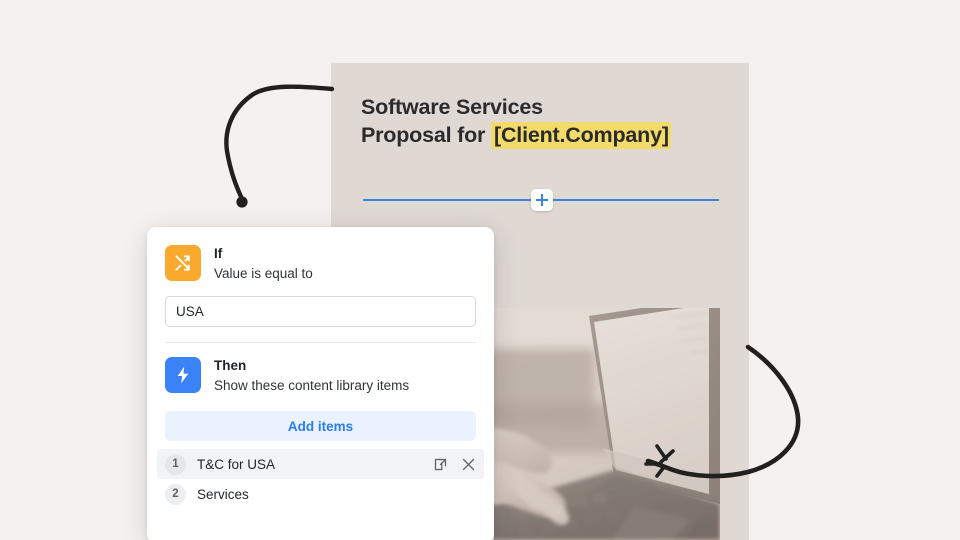 The image size is (960, 540). What do you see at coordinates (312, 385) in the screenshot?
I see `then-description: Show these content library items` at bounding box center [312, 385].